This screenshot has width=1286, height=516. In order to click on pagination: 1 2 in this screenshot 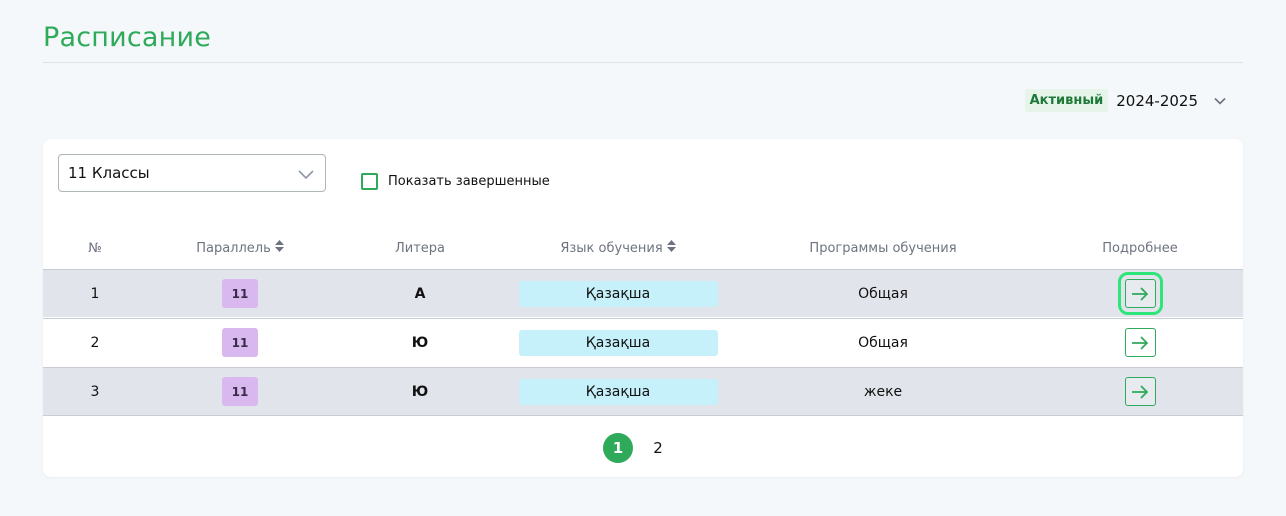, I will do `click(638, 448)`.